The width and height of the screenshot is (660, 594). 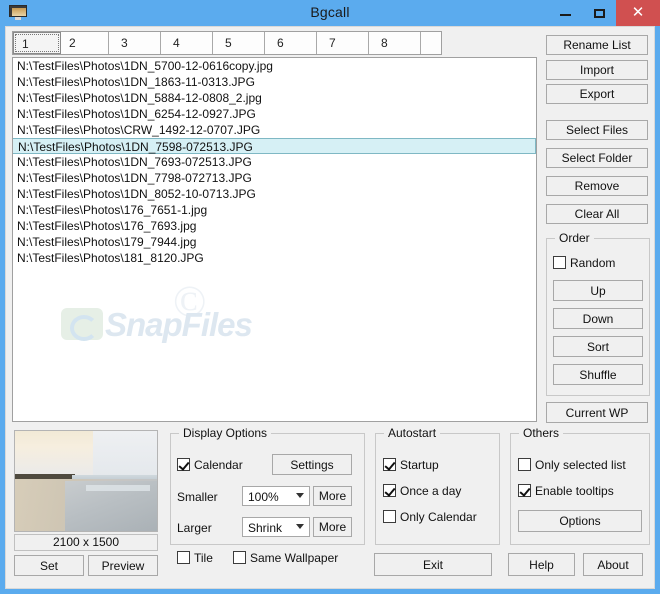 What do you see at coordinates (597, 130) in the screenshot?
I see `select-files-button: Select Files` at bounding box center [597, 130].